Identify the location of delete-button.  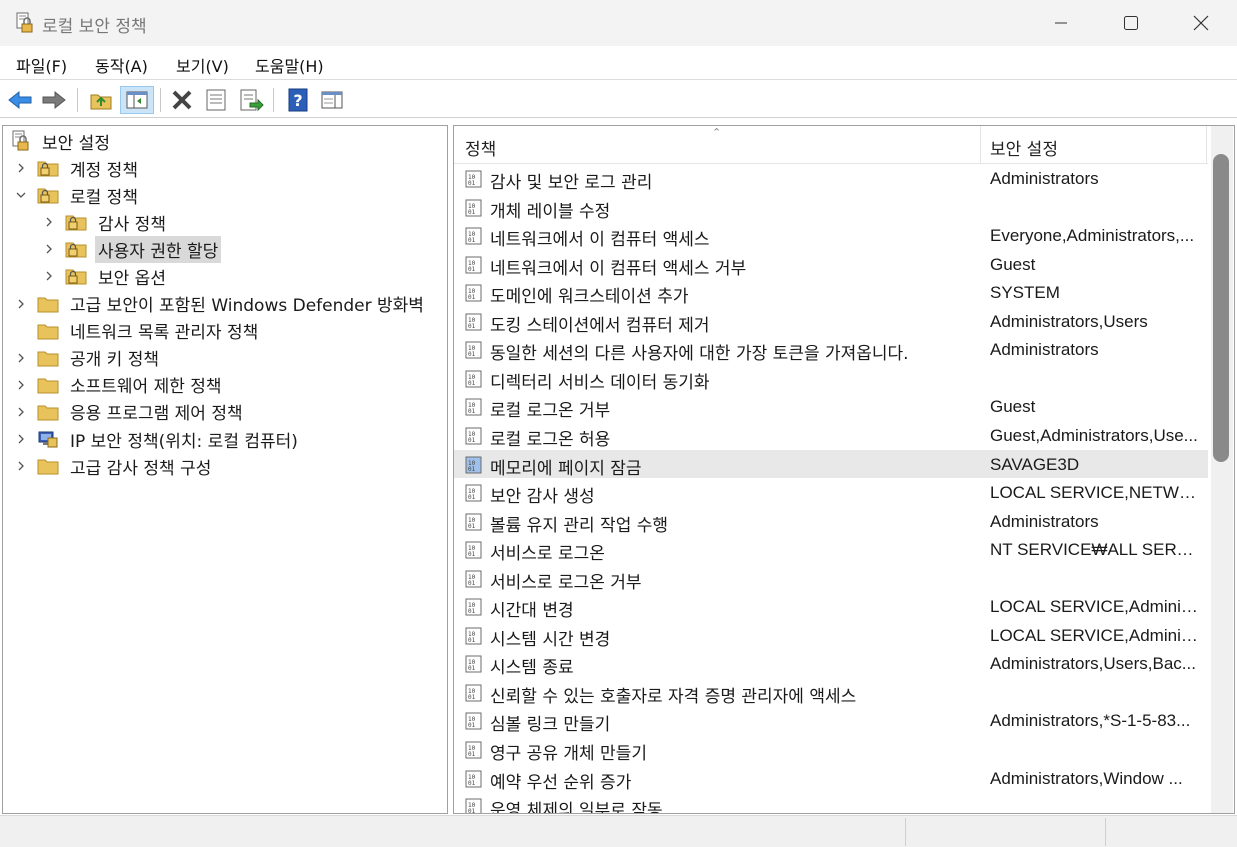
(182, 100).